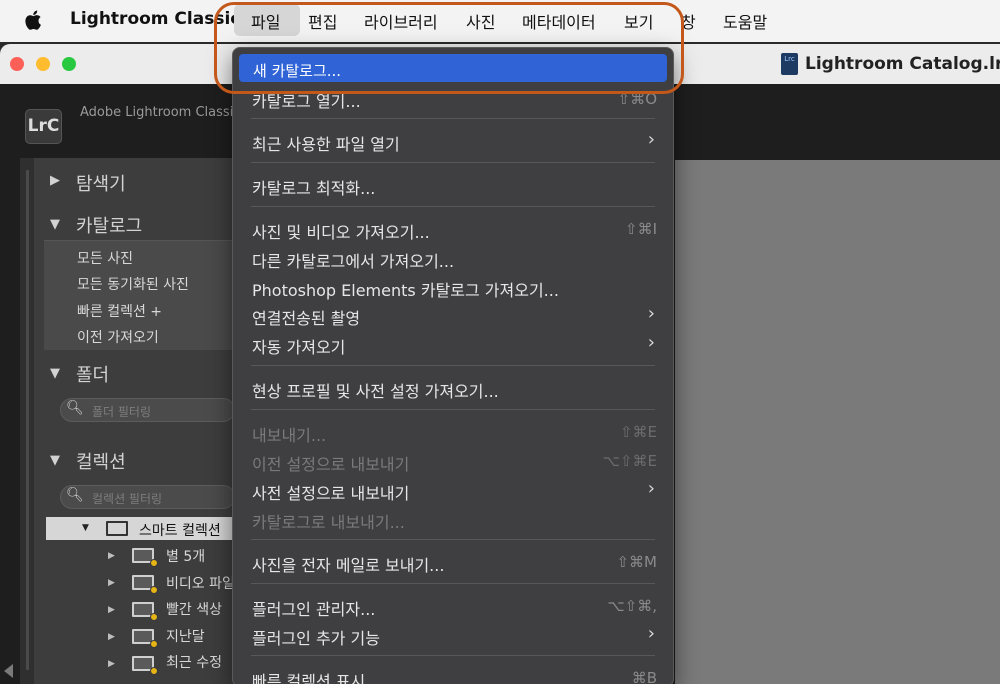 Image resolution: width=1000 pixels, height=684 pixels. What do you see at coordinates (200, 583) in the screenshot?
I see `smart-item-video-files: 비디오 파일` at bounding box center [200, 583].